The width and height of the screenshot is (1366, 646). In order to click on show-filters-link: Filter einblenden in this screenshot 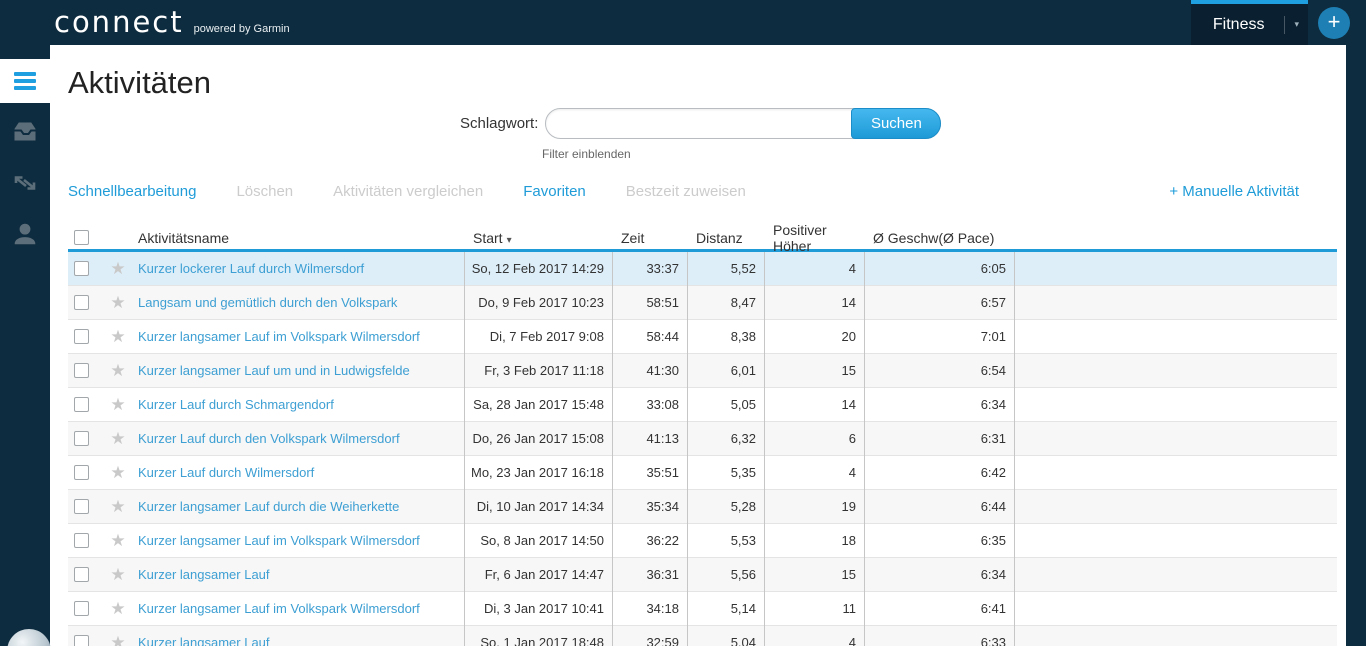, I will do `click(586, 154)`.